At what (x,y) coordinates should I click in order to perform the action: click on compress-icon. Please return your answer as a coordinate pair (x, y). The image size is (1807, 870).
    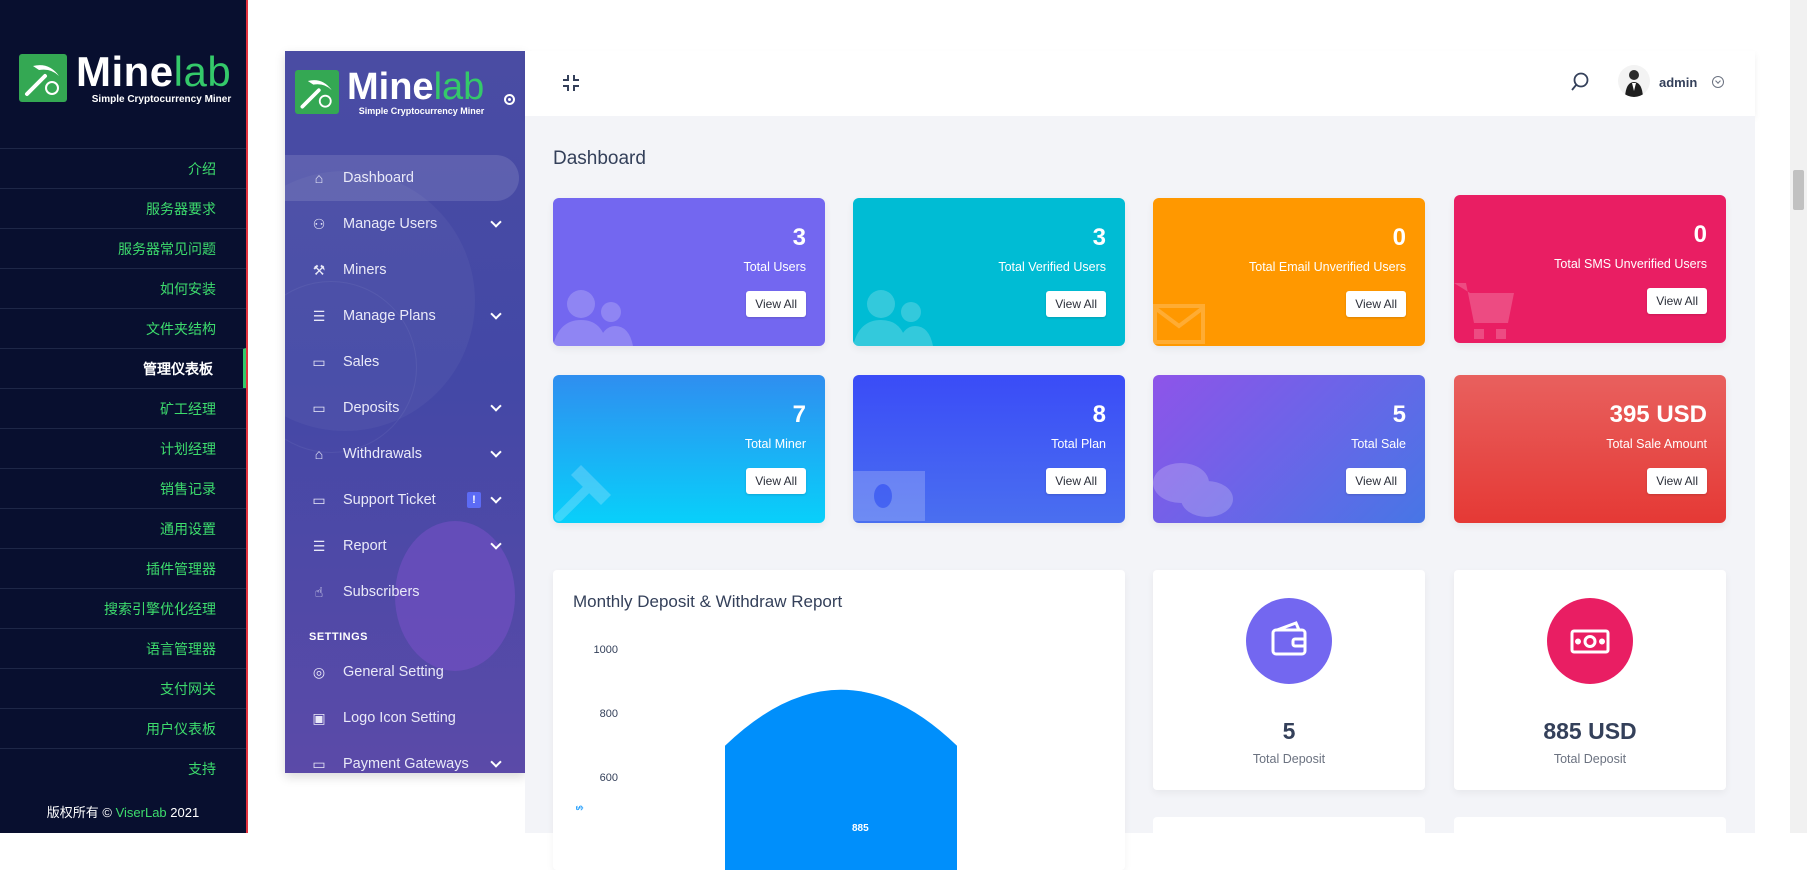
    Looking at the image, I should click on (571, 83).